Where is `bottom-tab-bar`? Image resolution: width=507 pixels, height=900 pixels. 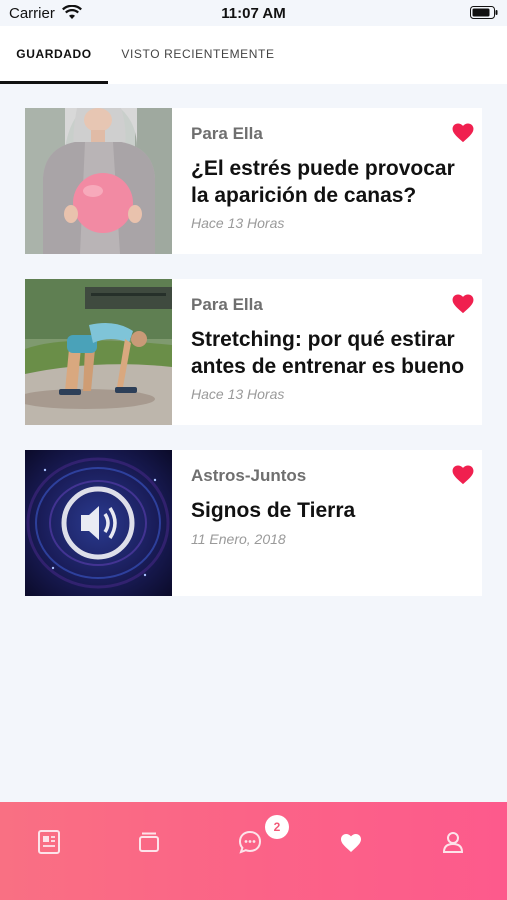 bottom-tab-bar is located at coordinates (253, 851).